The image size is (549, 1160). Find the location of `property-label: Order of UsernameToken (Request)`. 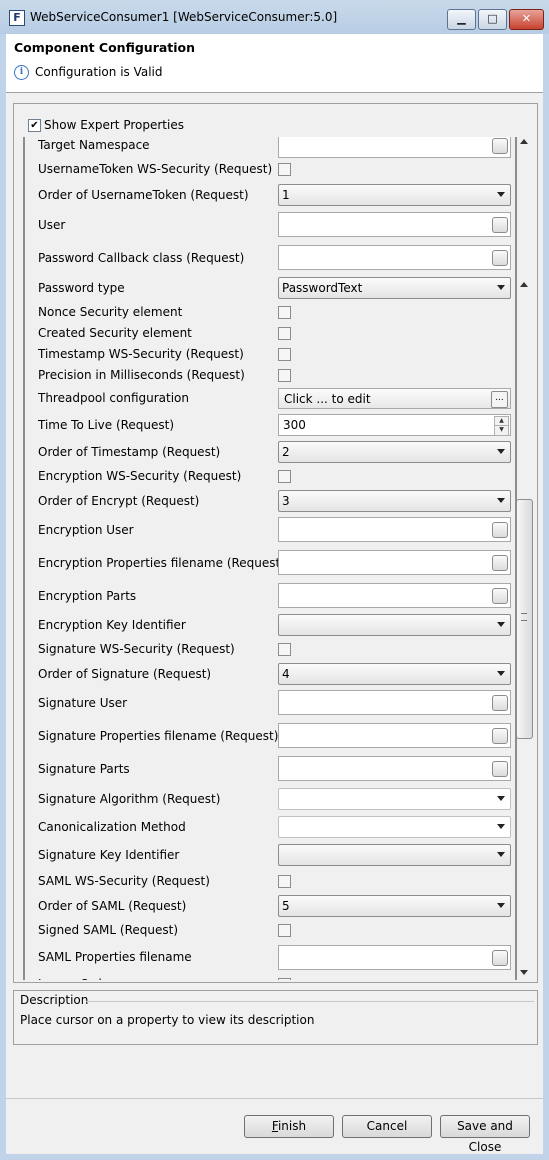

property-label: Order of UsernameToken (Request) is located at coordinates (143, 194).